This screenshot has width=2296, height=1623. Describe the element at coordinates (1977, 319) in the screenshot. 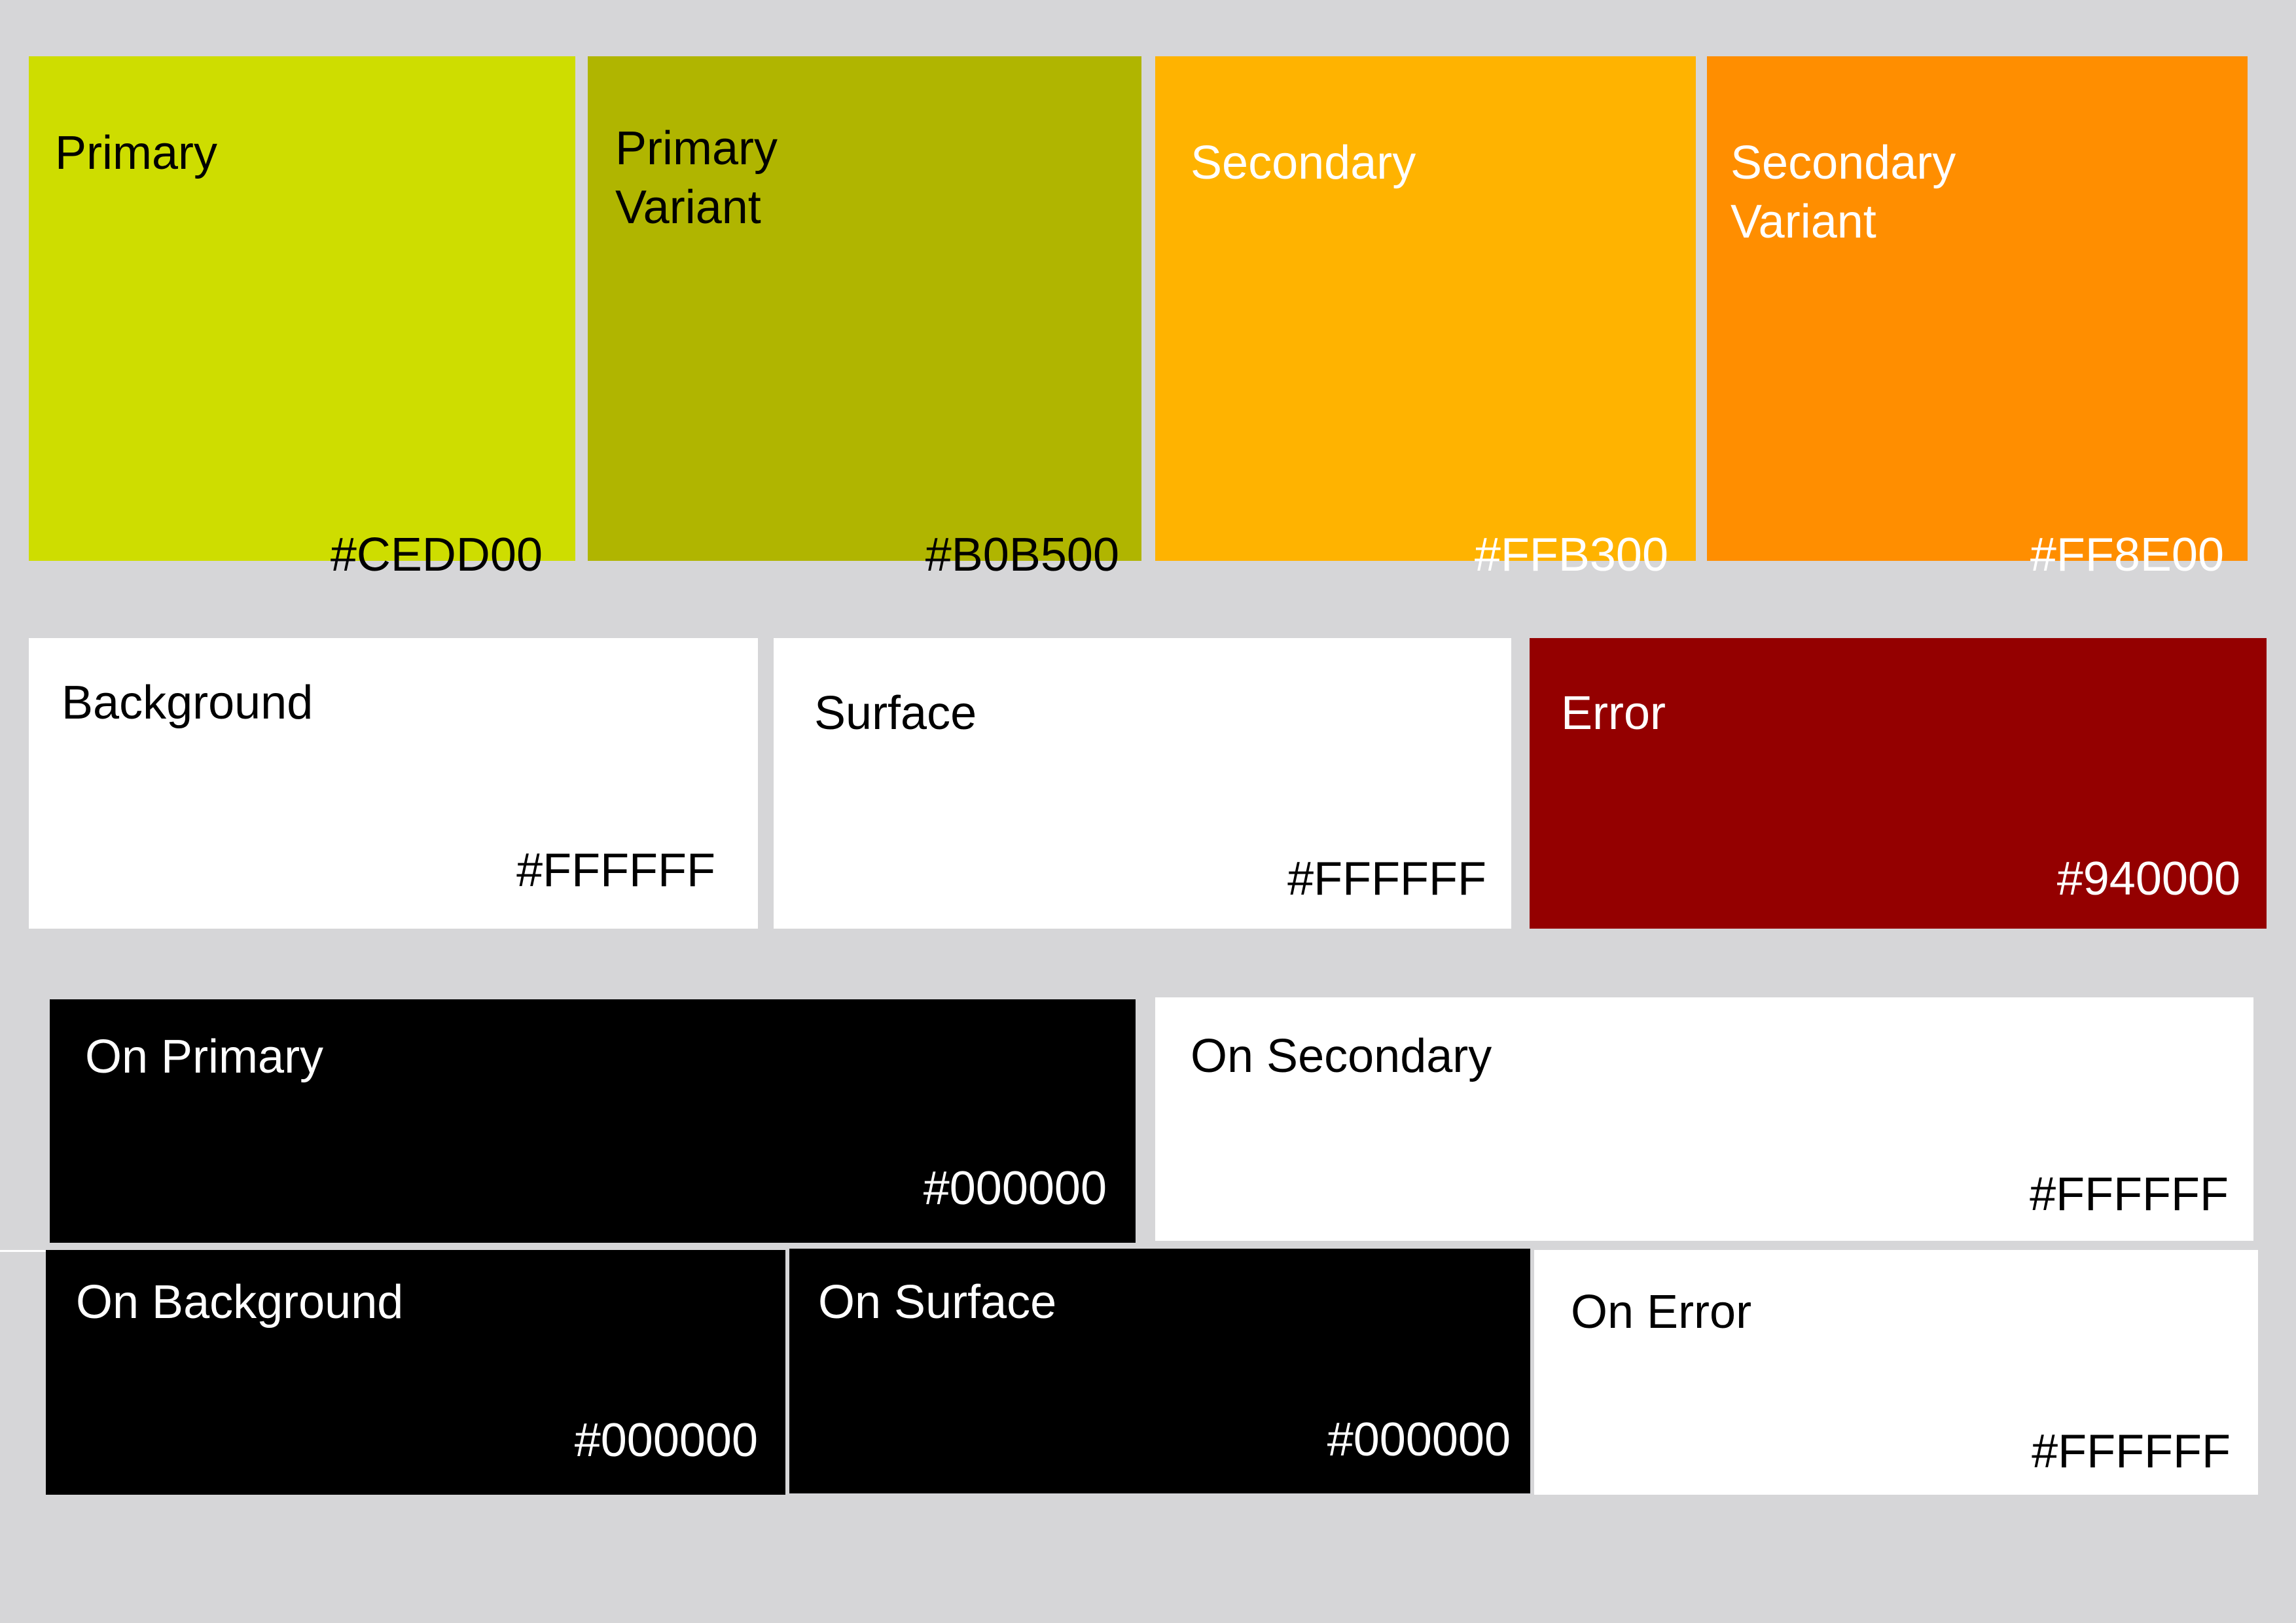

I see `swatch-secondary-variant: Secondary Variant #FF8E00` at that location.